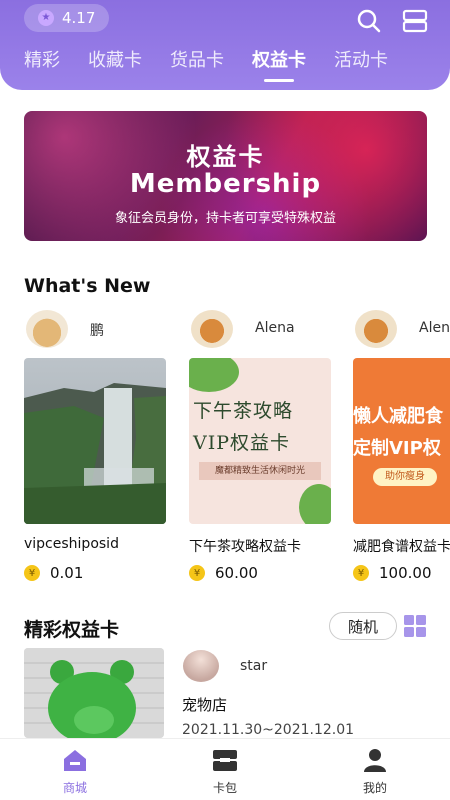 This screenshot has width=450, height=800. What do you see at coordinates (79, 18) in the screenshot?
I see `balance-value: 4.17` at bounding box center [79, 18].